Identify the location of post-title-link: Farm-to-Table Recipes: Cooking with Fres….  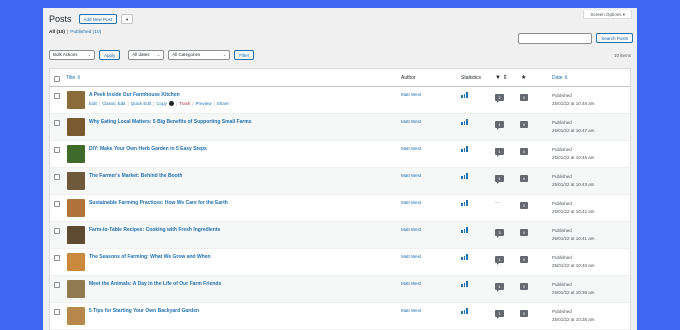
(154, 230).